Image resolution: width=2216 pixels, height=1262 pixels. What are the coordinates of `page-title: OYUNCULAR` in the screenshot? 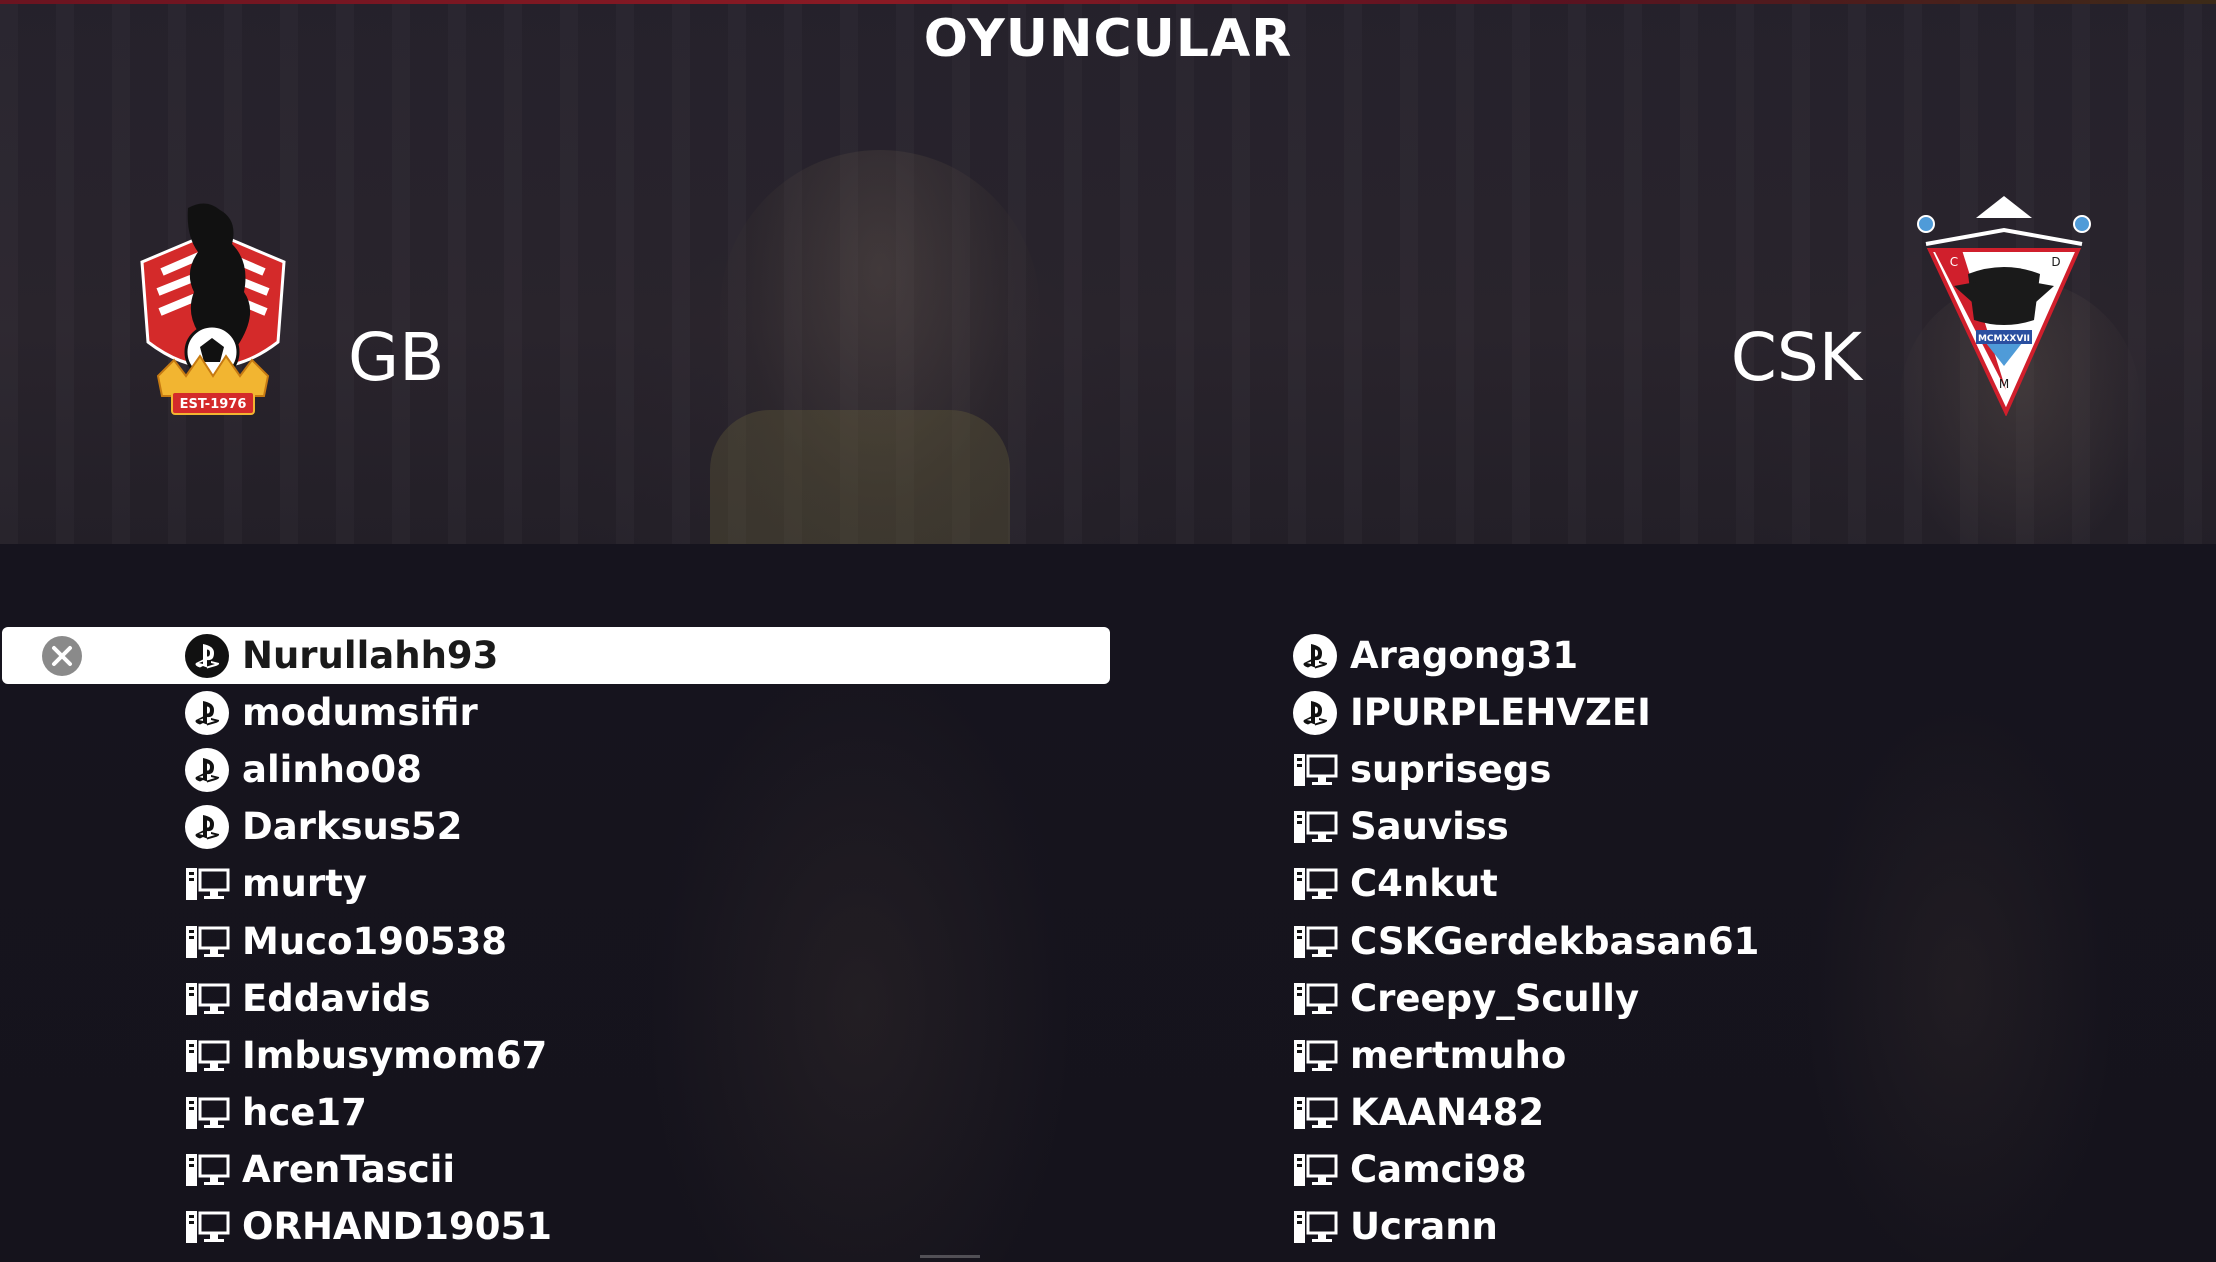 It's located at (1108, 39).